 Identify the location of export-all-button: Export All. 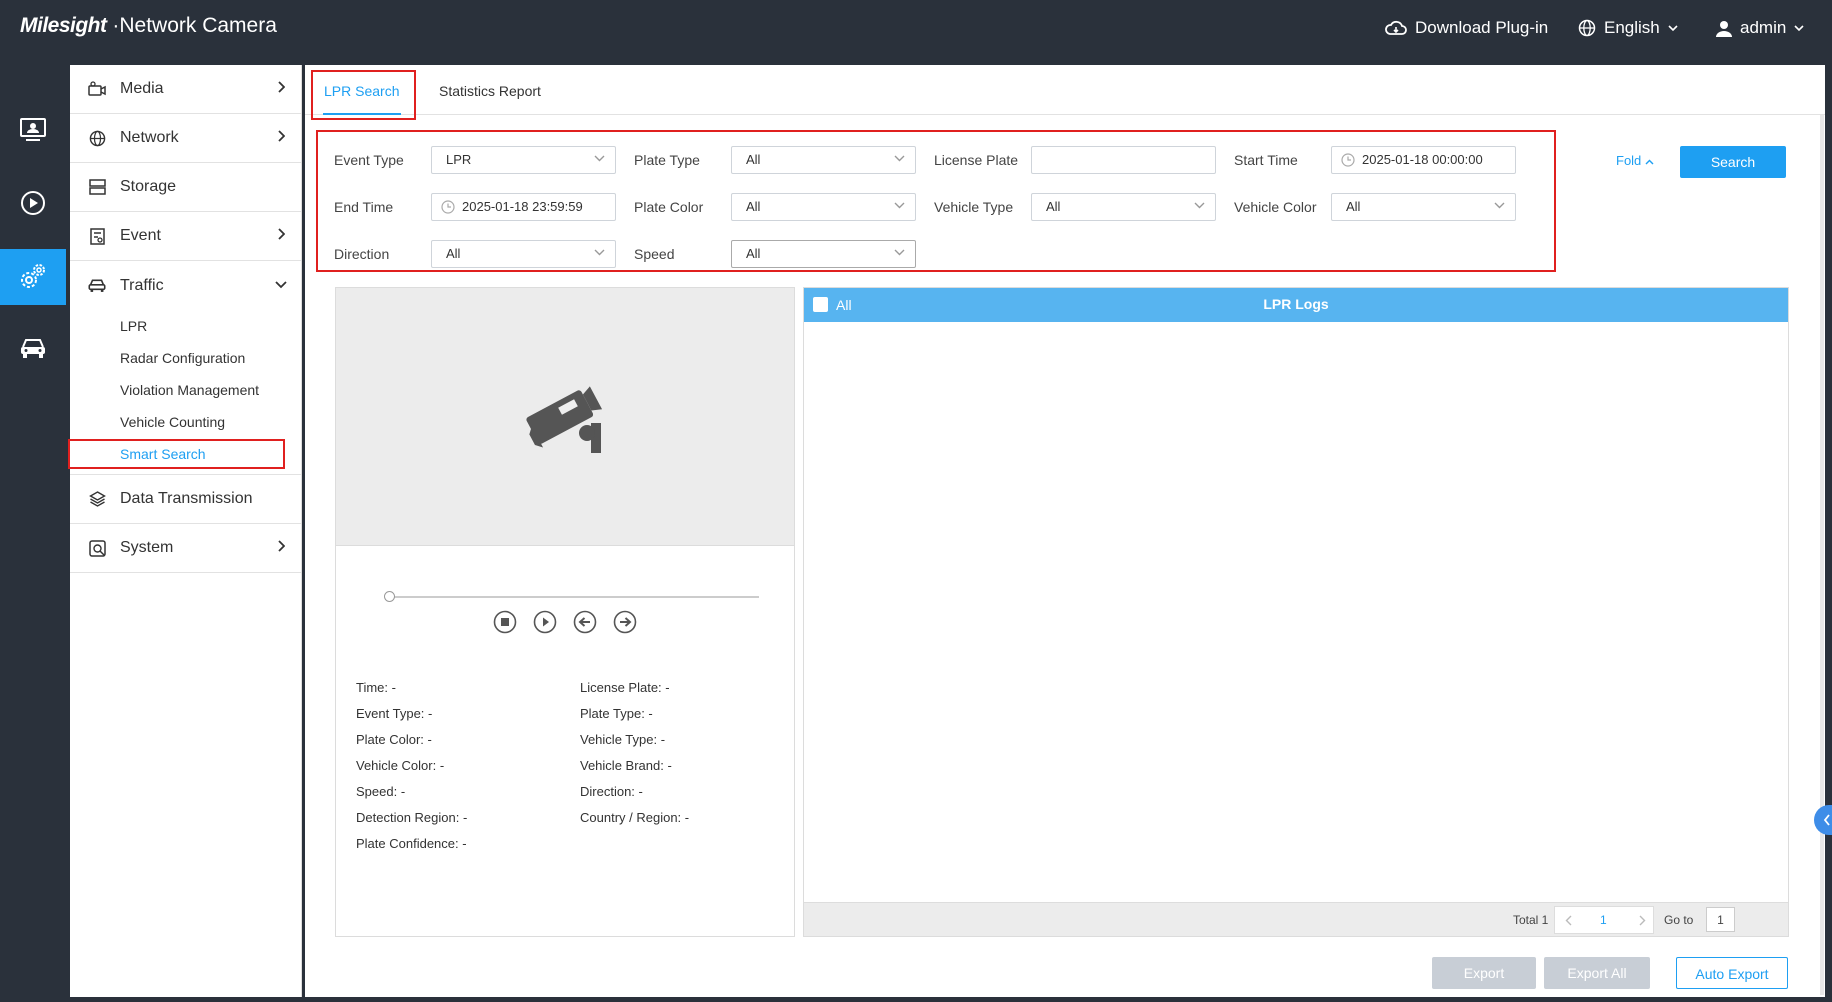
(1597, 973).